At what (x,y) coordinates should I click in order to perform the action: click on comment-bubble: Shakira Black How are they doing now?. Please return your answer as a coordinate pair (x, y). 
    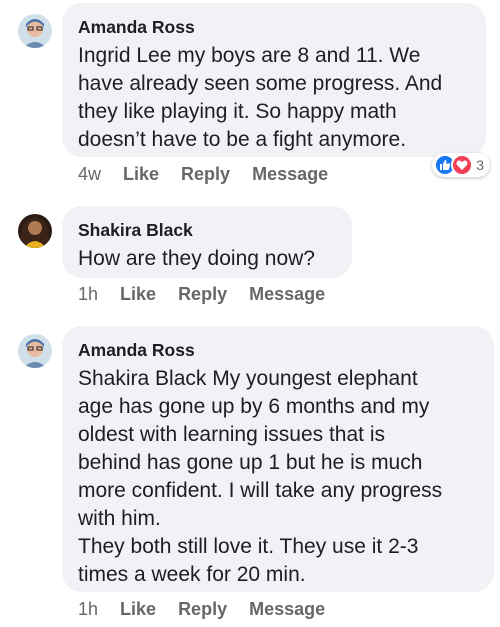
    Looking at the image, I should click on (207, 242).